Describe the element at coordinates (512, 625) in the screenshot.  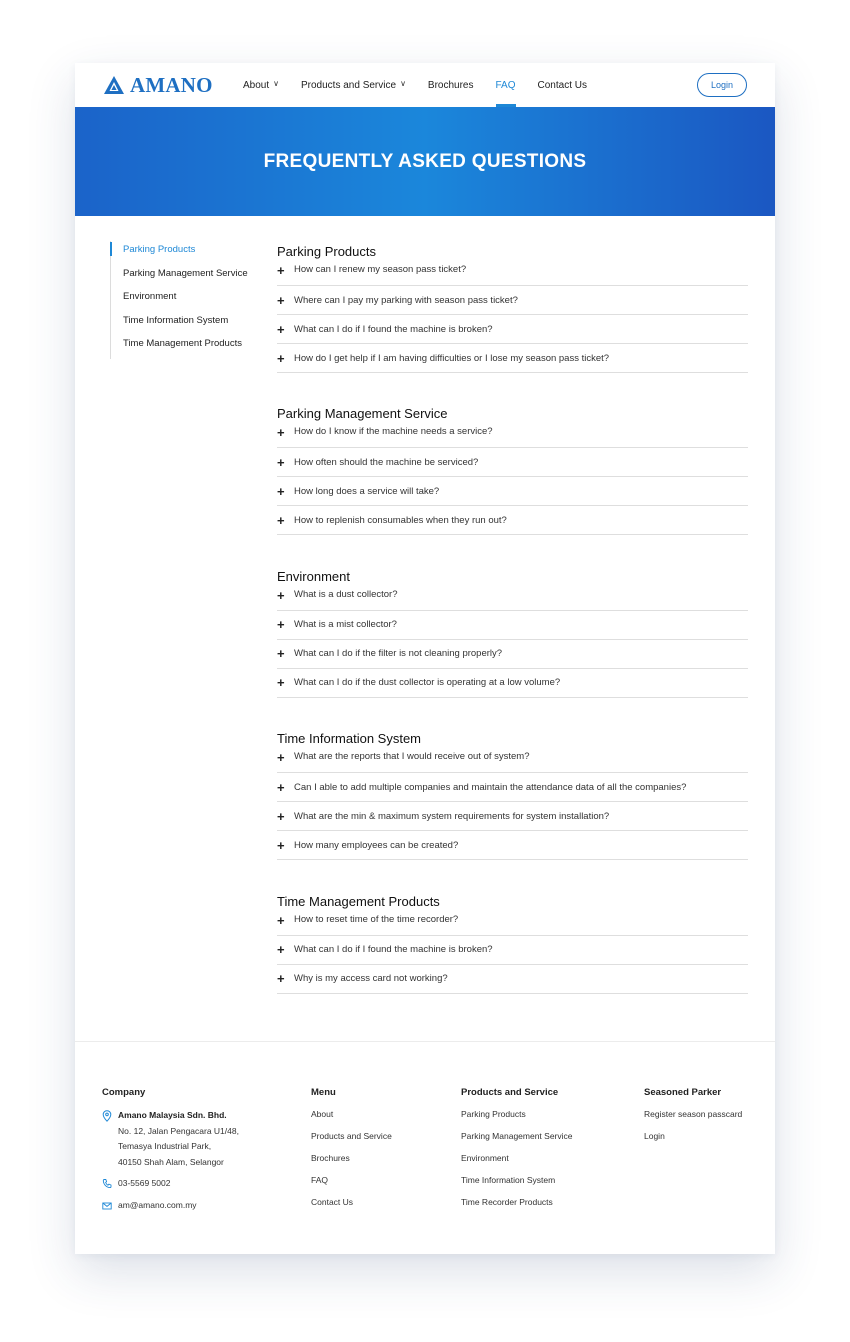
I see `faq-question: + What is a mist collector?` at that location.